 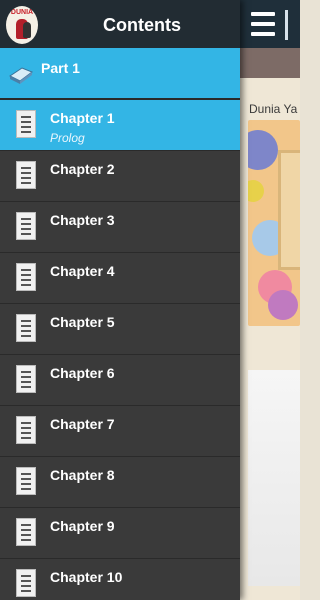 What do you see at coordinates (82, 424) in the screenshot?
I see `chapter-label: Chapter 7` at bounding box center [82, 424].